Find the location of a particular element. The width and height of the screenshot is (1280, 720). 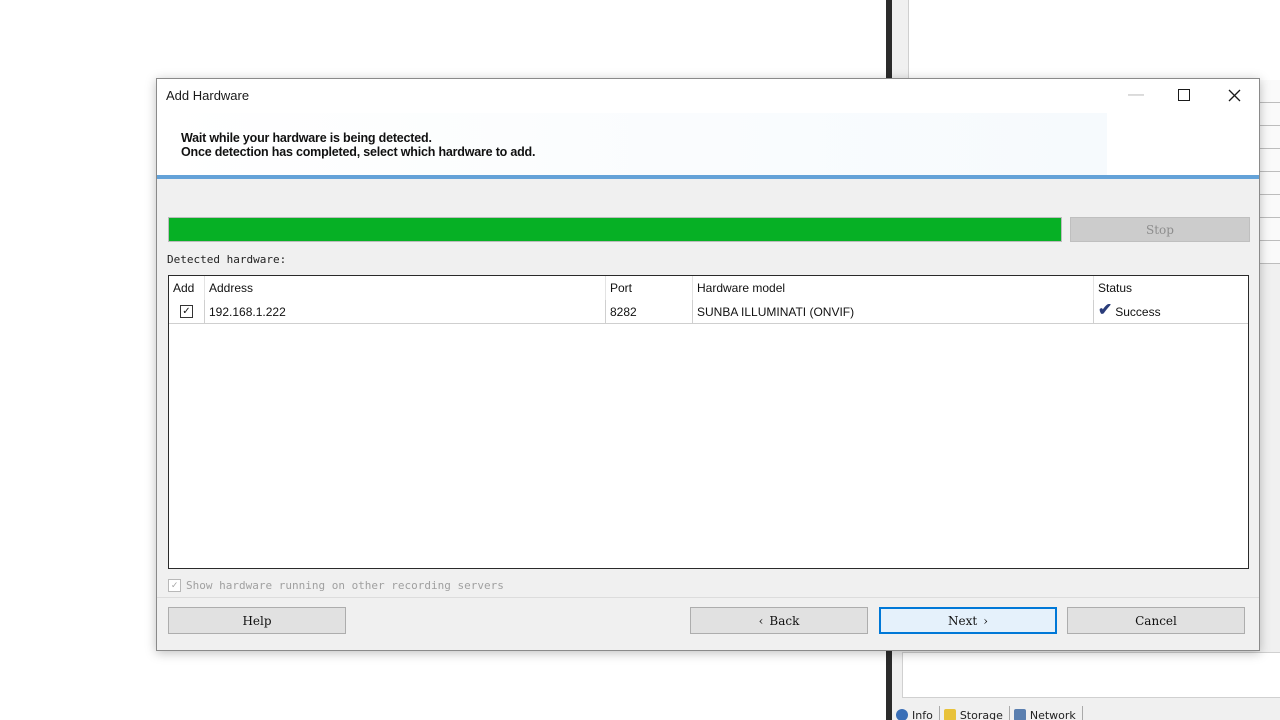

cancel-button: Cancel is located at coordinates (1156, 620).